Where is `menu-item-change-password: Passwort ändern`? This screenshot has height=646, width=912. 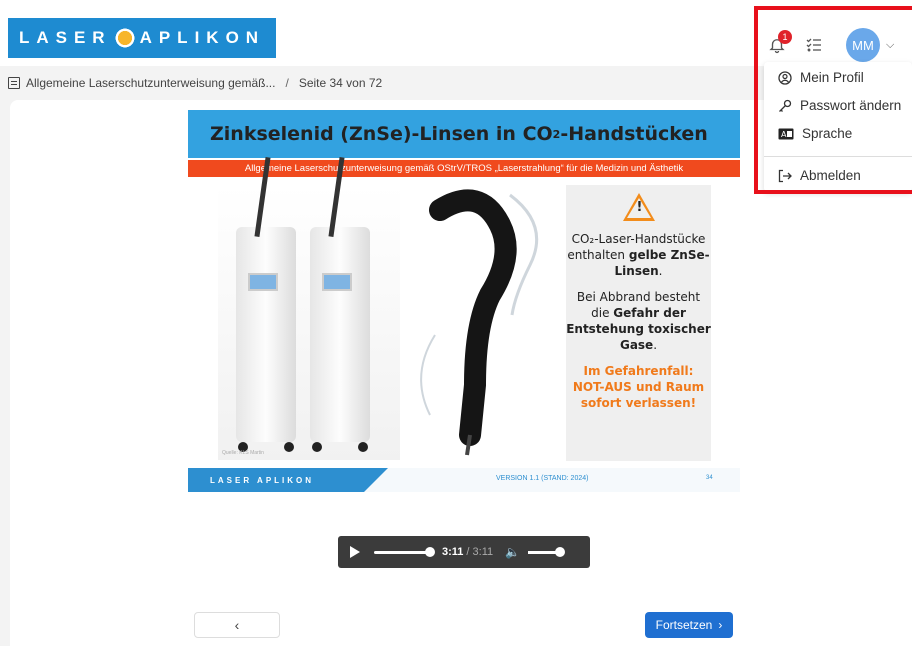
menu-item-change-password: Passwort ändern is located at coordinates (839, 105).